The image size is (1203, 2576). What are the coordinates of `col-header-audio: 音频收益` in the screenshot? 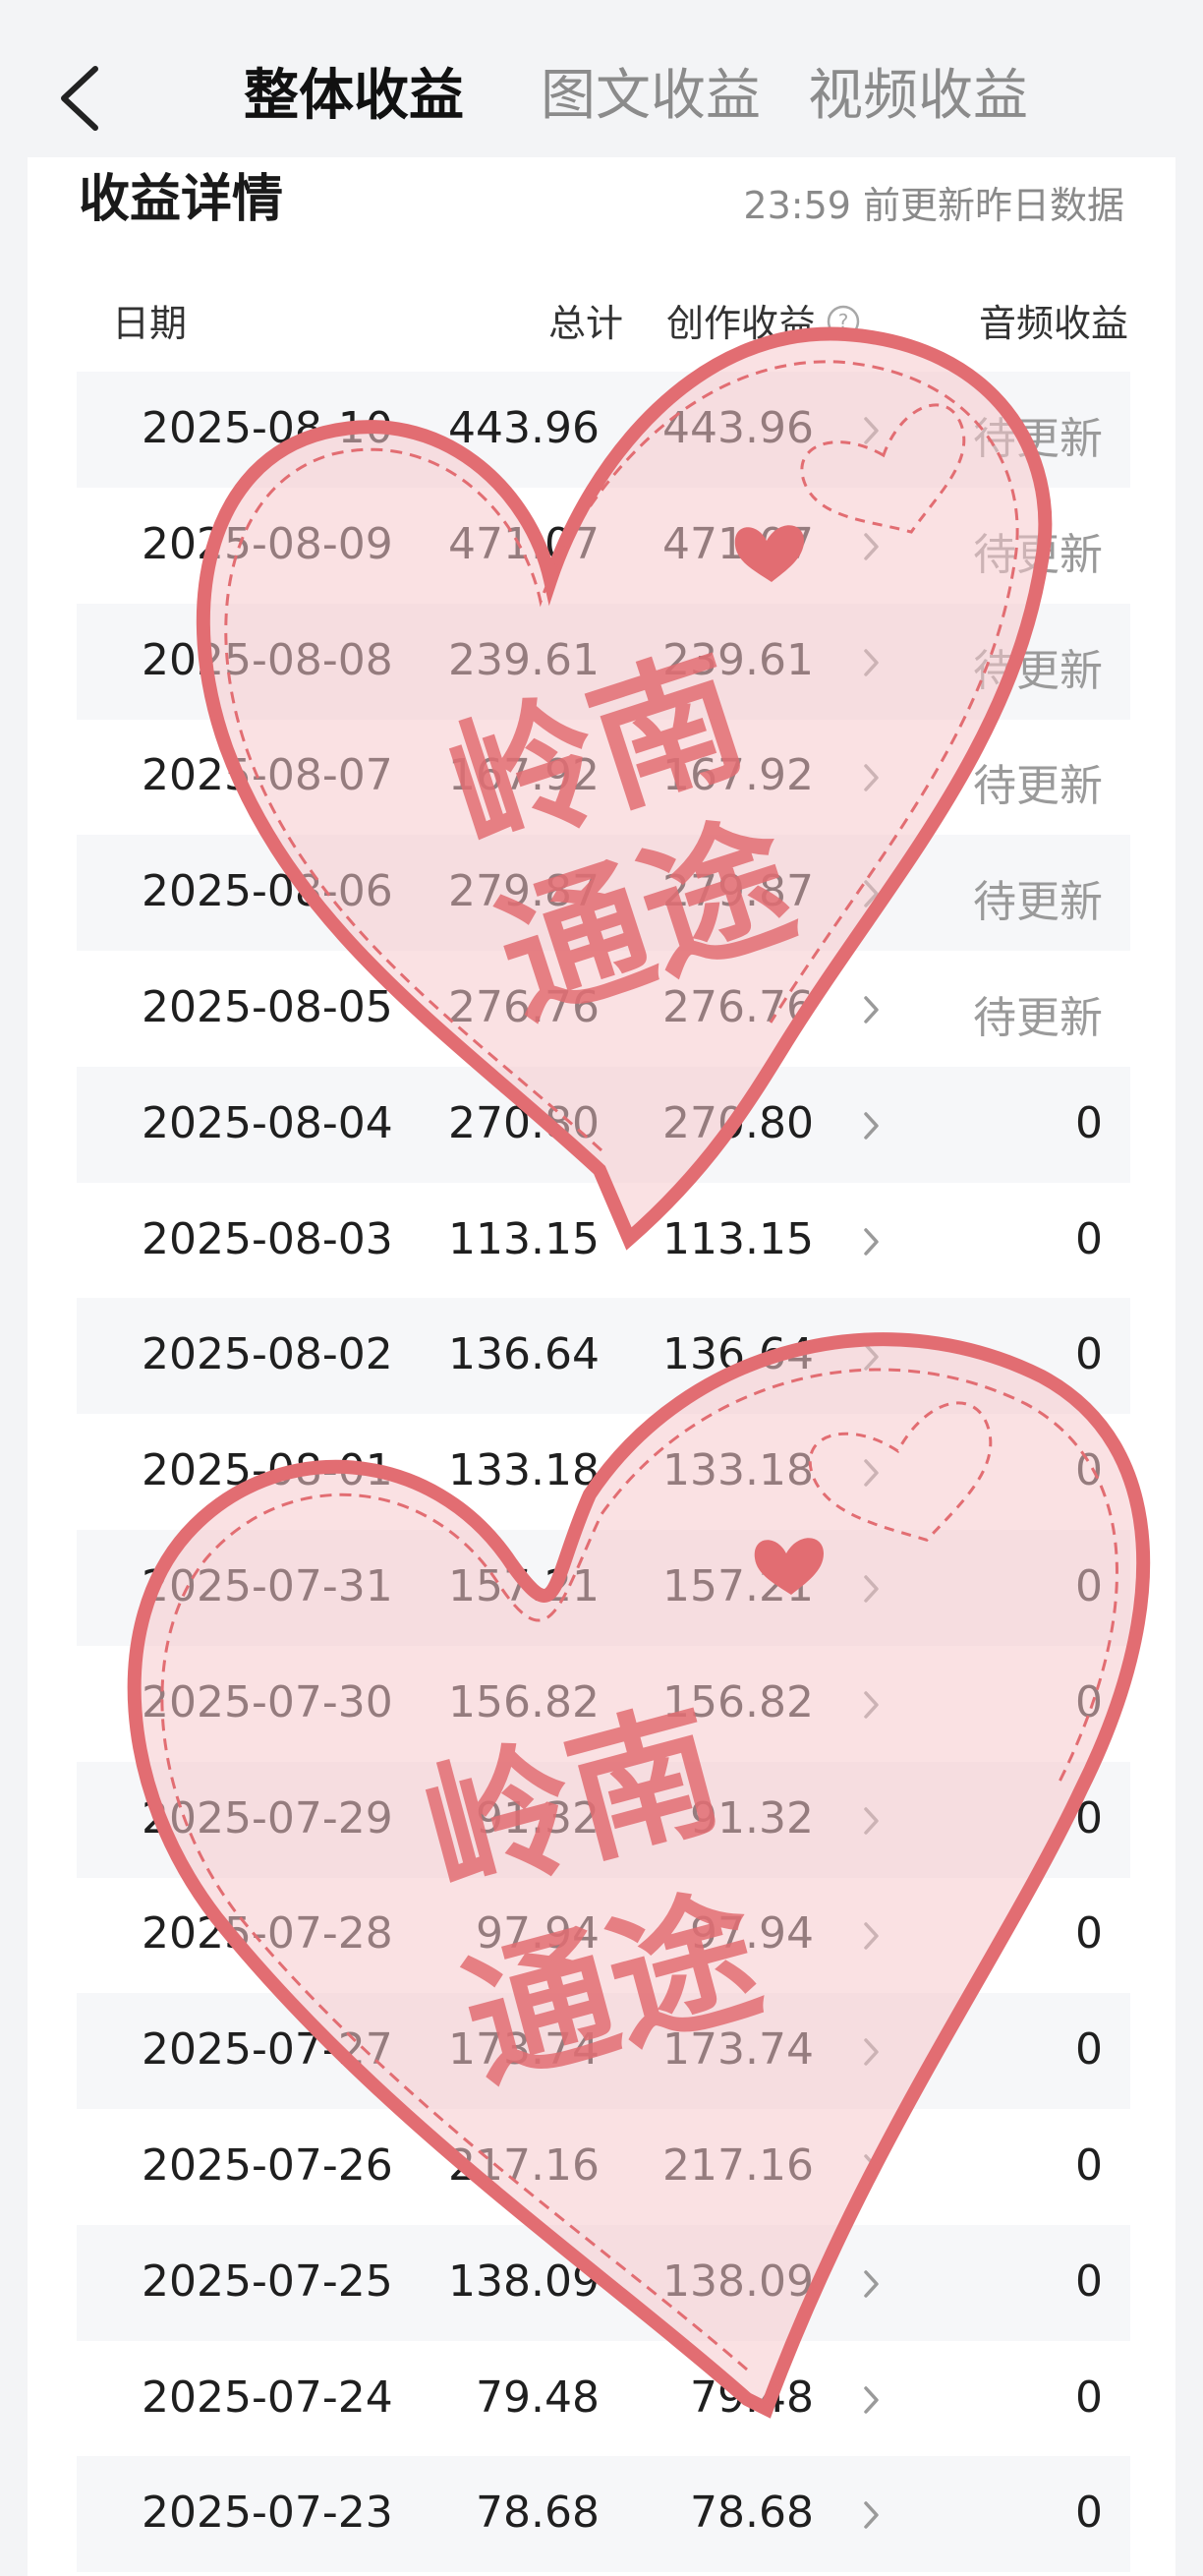 It's located at (1053, 320).